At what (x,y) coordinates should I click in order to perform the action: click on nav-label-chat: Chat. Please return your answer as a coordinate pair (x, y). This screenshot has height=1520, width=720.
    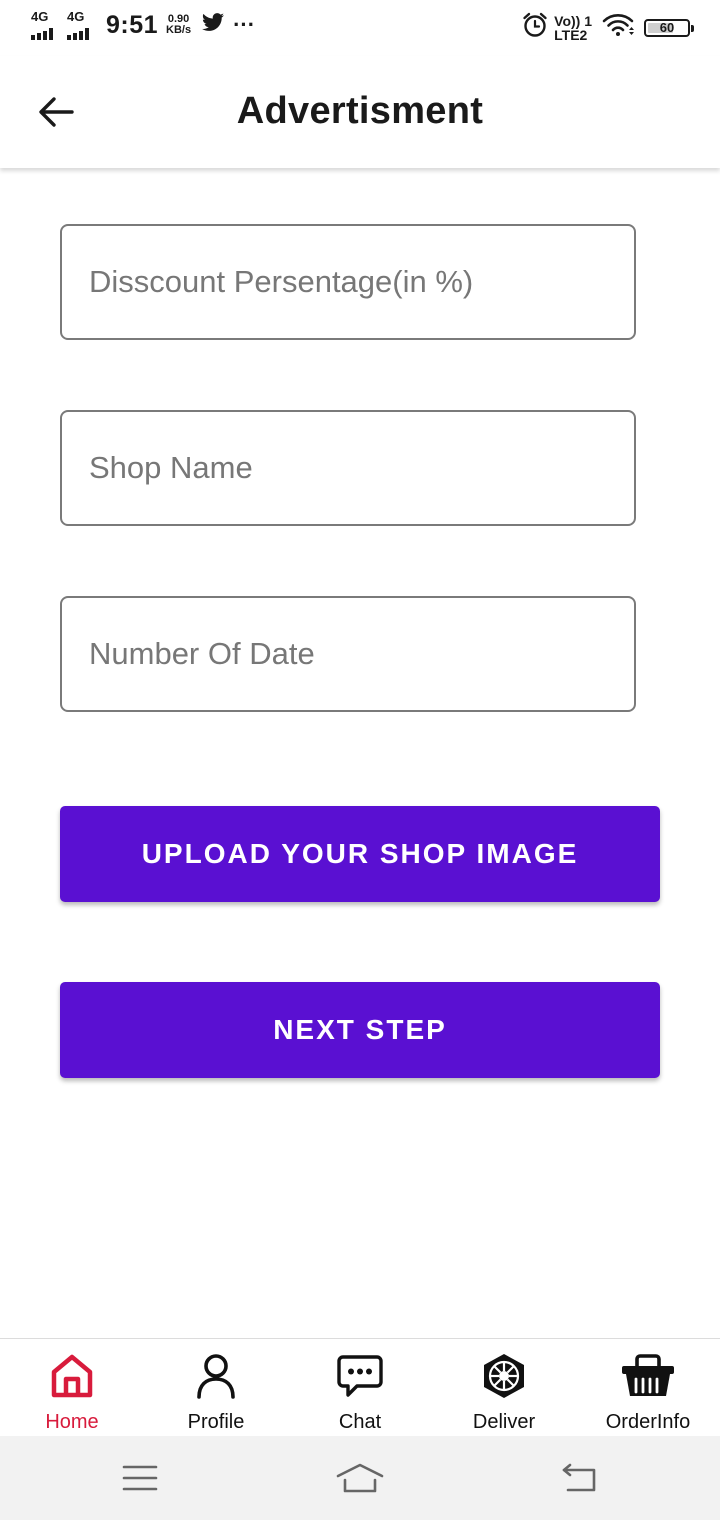
    Looking at the image, I should click on (360, 1422).